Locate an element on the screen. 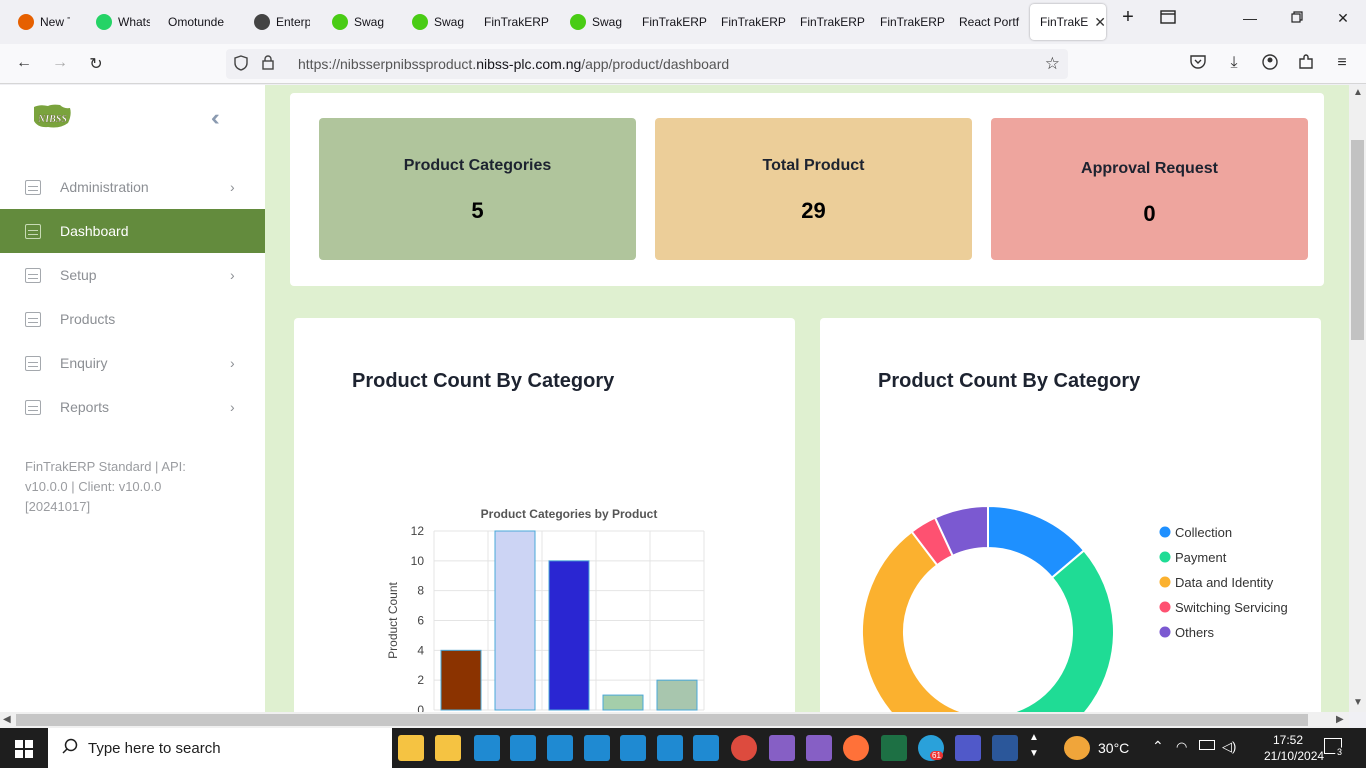 The height and width of the screenshot is (768, 1366). vertical-scroll-thumb is located at coordinates (1357, 240).